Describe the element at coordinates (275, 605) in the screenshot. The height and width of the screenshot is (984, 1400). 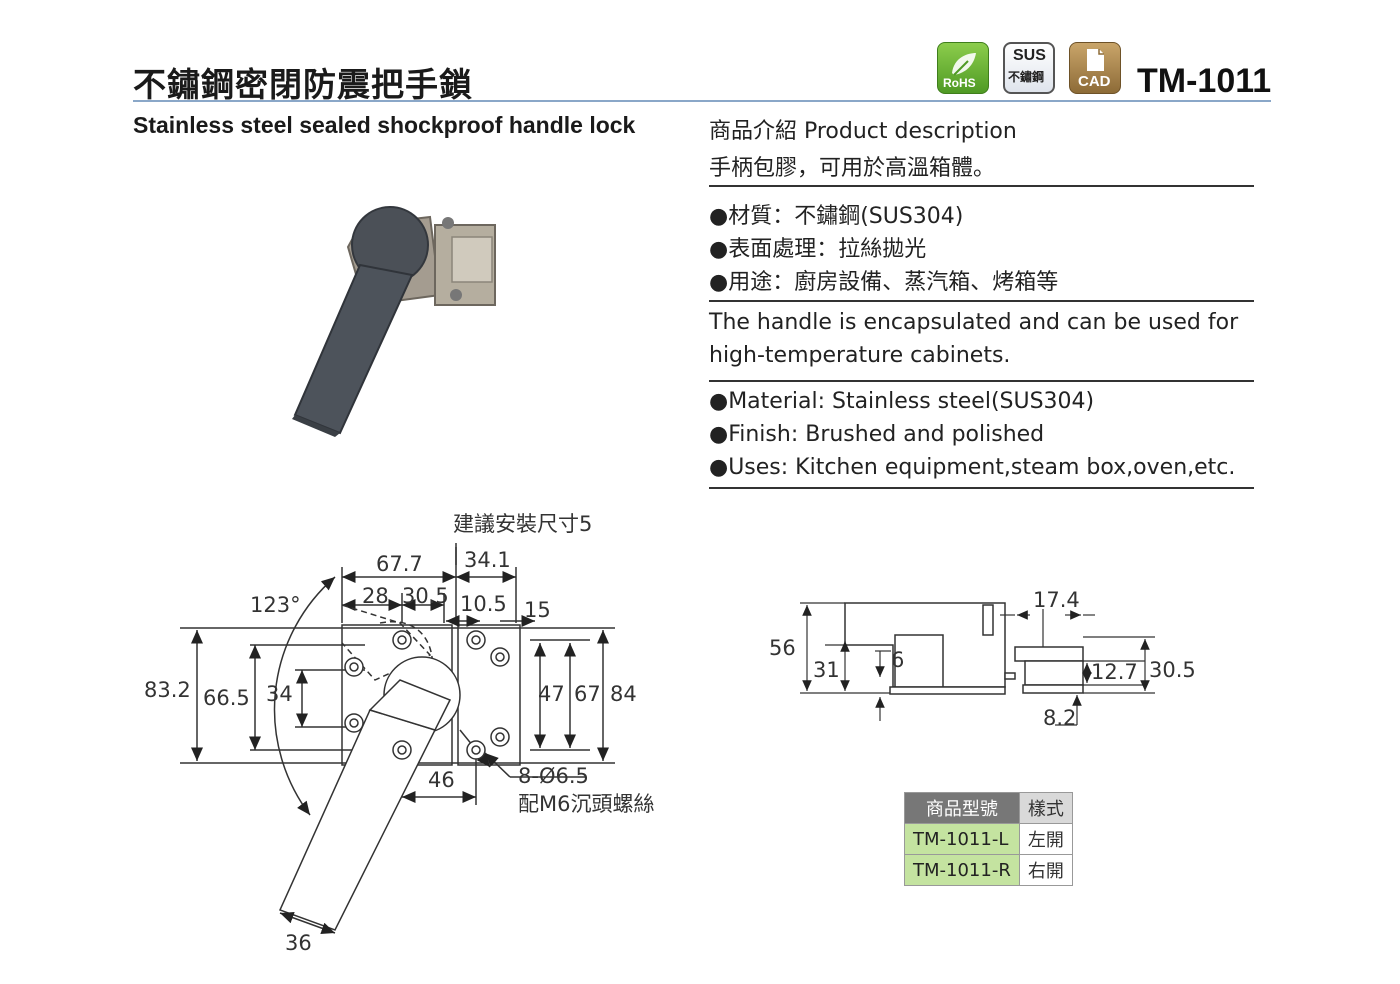
I see `dim-angle: 123°` at that location.